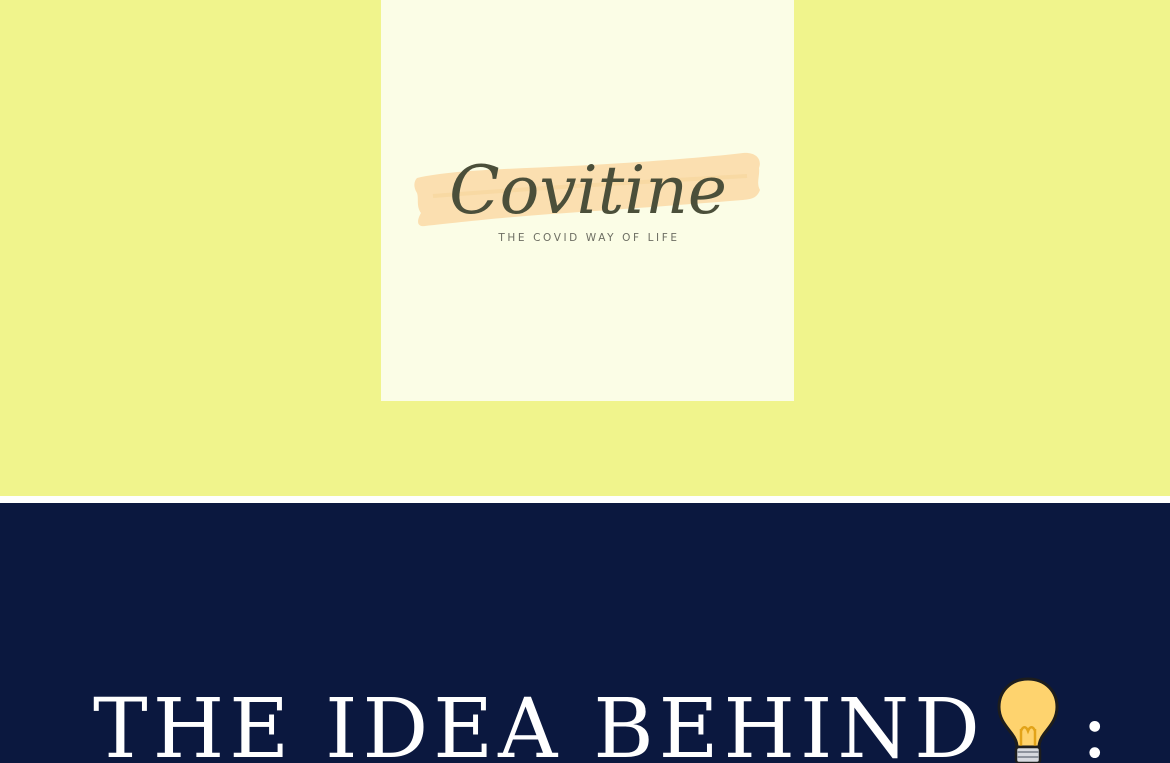 This screenshot has height=763, width=1170. Describe the element at coordinates (1097, 722) in the screenshot. I see `idea-heading-colon: :` at that location.